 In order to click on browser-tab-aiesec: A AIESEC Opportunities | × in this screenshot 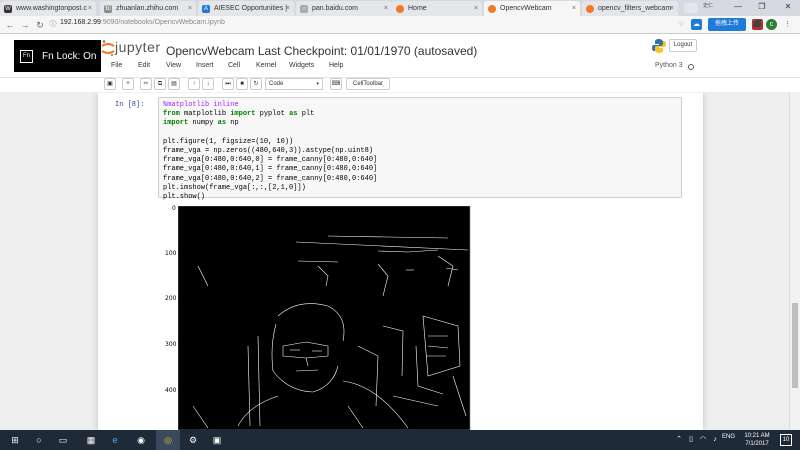, I will do `click(246, 8)`.